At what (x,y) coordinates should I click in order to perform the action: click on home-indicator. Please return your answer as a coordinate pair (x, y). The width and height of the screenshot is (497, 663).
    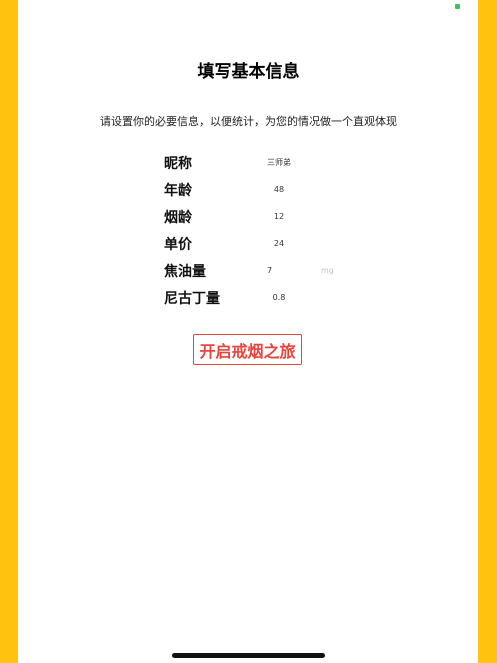
    Looking at the image, I should click on (248, 655).